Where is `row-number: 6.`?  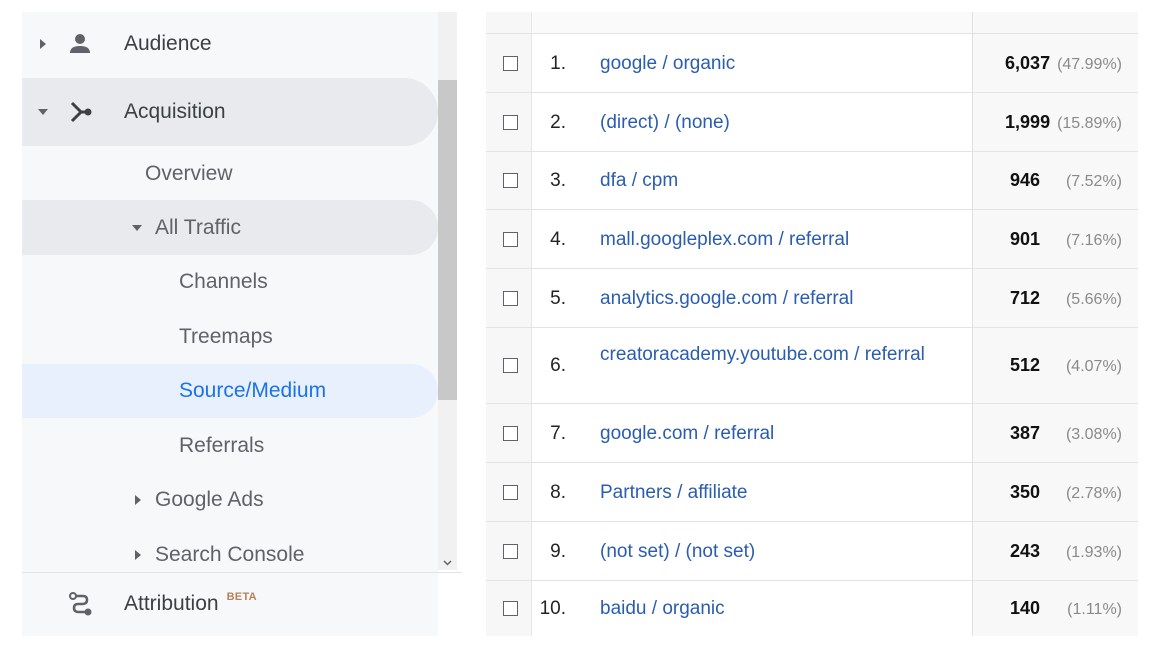 row-number: 6. is located at coordinates (558, 365).